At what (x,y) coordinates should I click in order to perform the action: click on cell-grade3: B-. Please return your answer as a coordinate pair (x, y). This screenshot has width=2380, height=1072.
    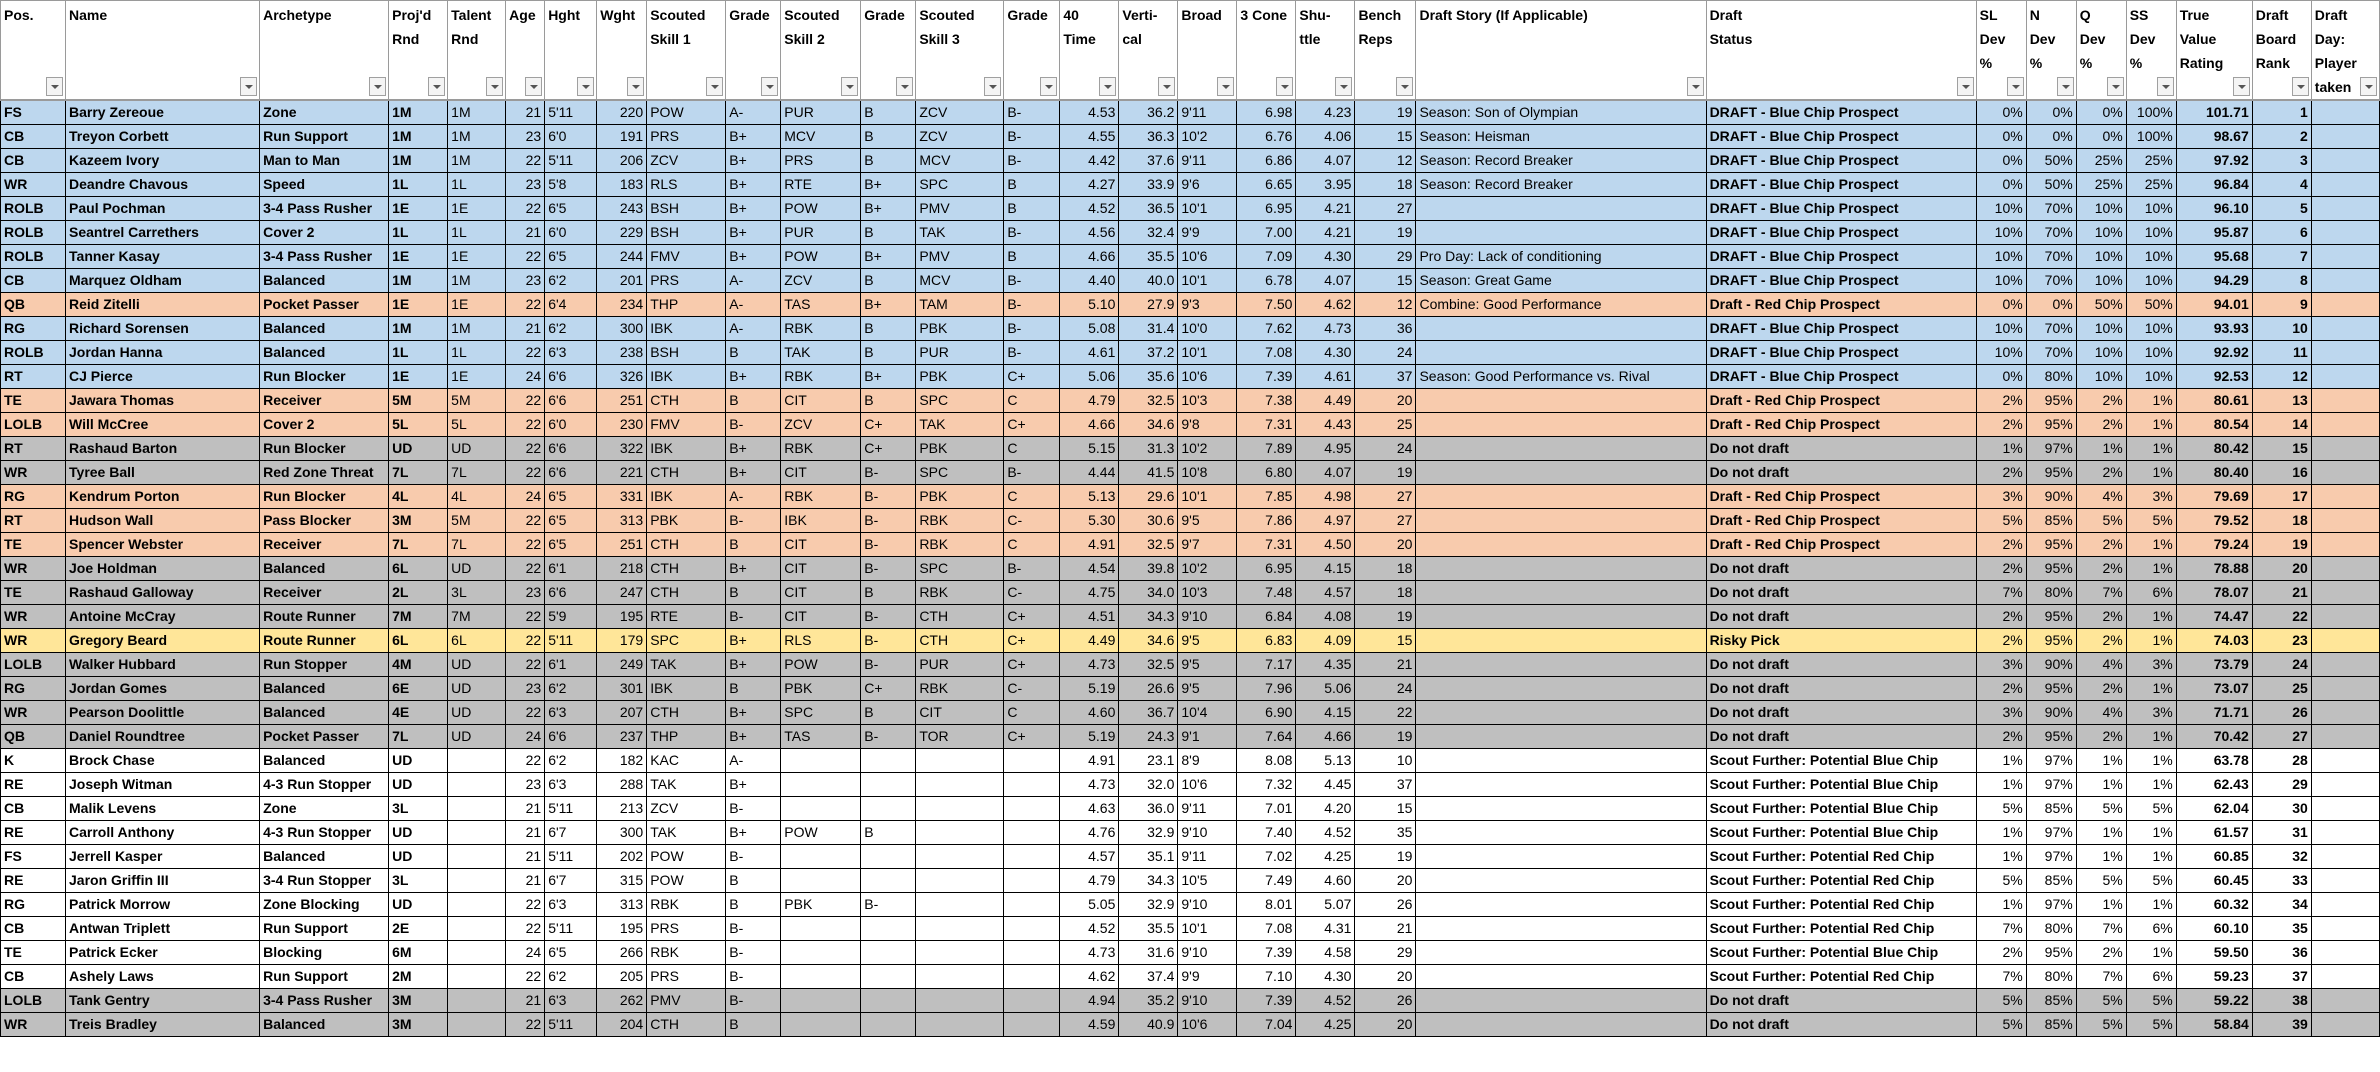
    Looking at the image, I should click on (1032, 160).